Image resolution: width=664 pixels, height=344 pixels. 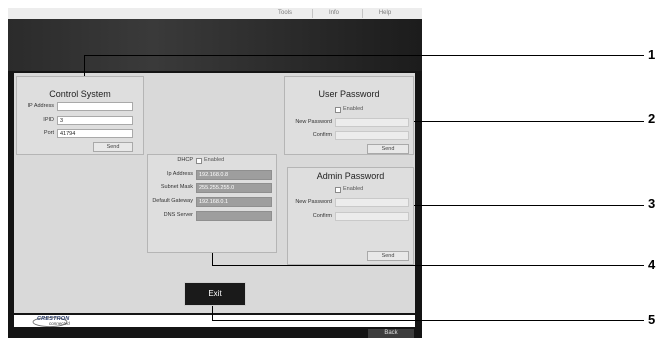 I want to click on user-password-enabled-checkbox, so click(x=338, y=110).